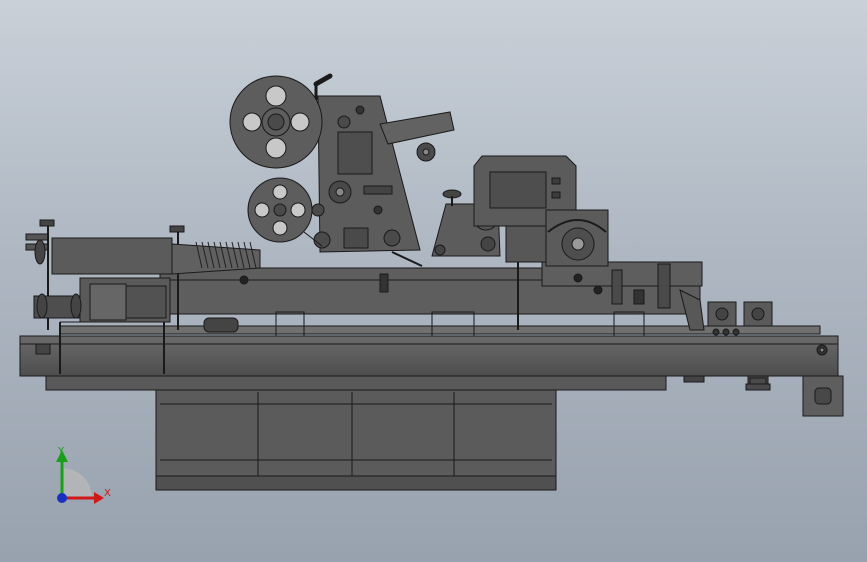 This screenshot has height=562, width=867. I want to click on triad-x-arrowhead, so click(99, 498).